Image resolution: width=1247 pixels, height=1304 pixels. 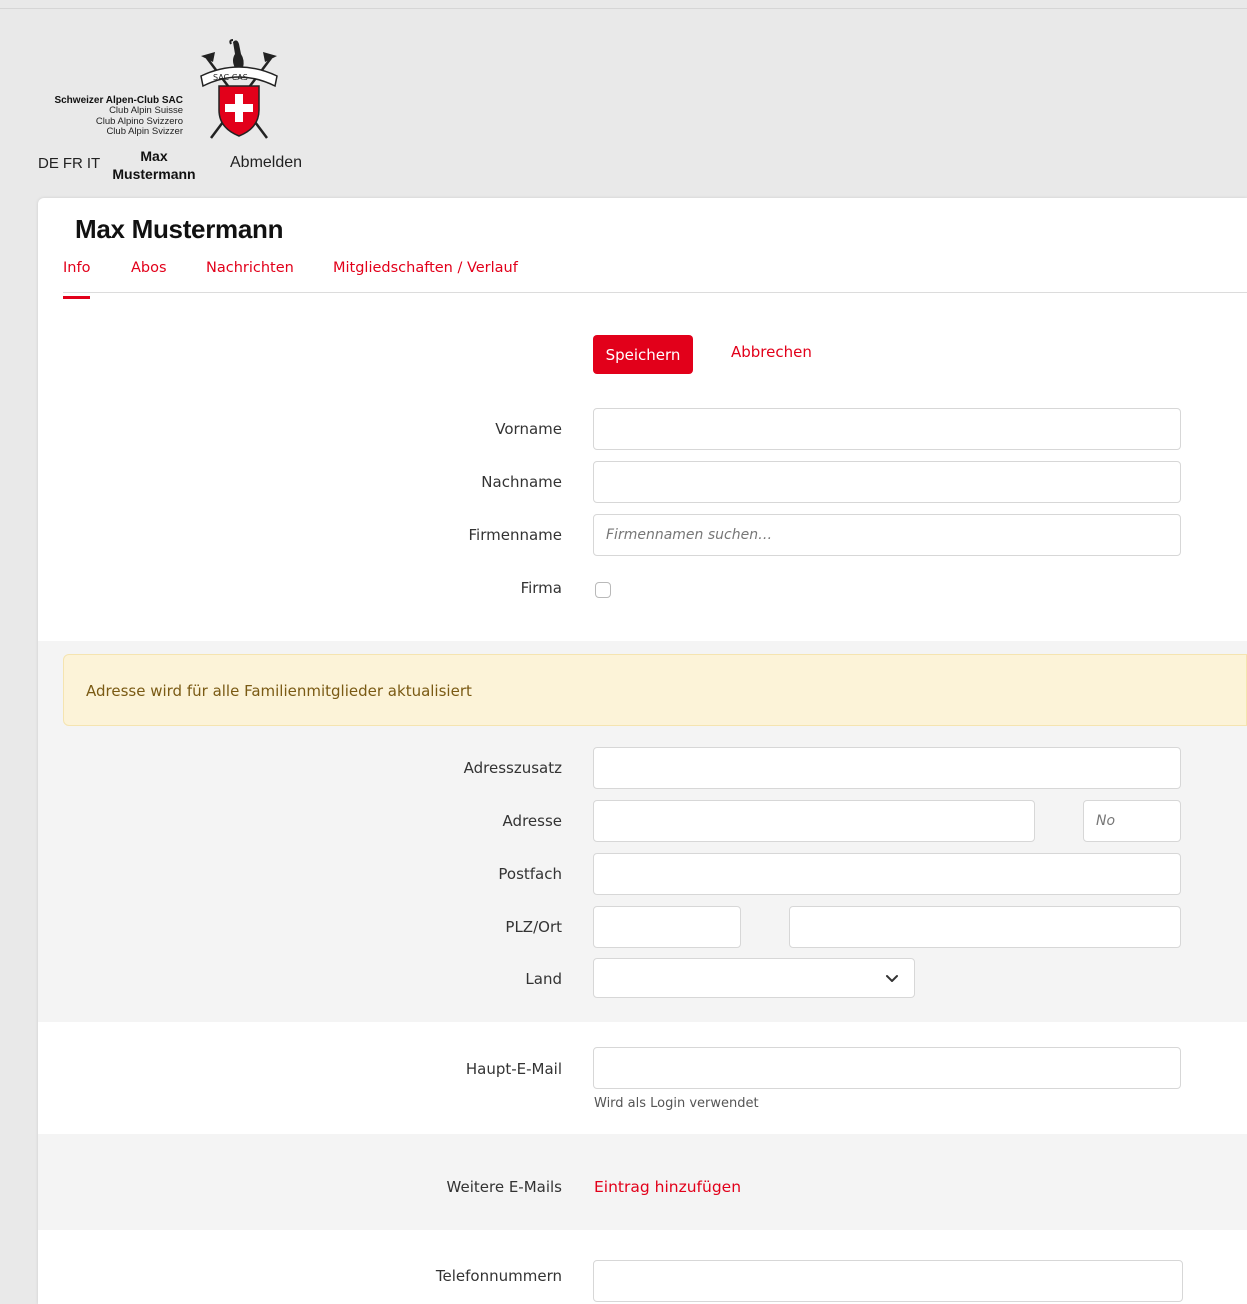 What do you see at coordinates (513, 1069) in the screenshot?
I see `haupt-email-label: Haupt-E-Mail` at bounding box center [513, 1069].